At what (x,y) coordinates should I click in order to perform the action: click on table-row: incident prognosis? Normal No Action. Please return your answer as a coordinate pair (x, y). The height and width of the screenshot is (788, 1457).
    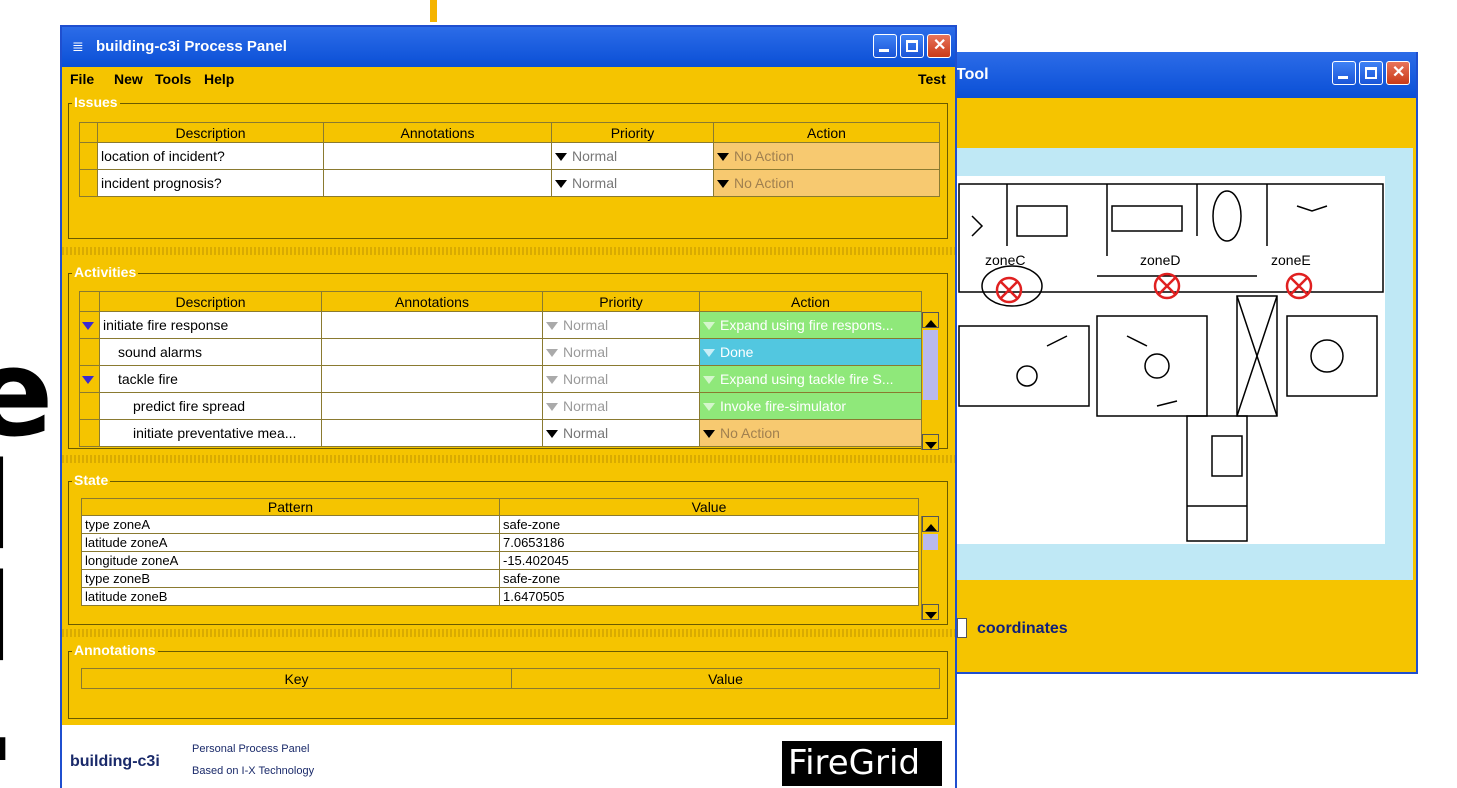
    Looking at the image, I should click on (509, 183).